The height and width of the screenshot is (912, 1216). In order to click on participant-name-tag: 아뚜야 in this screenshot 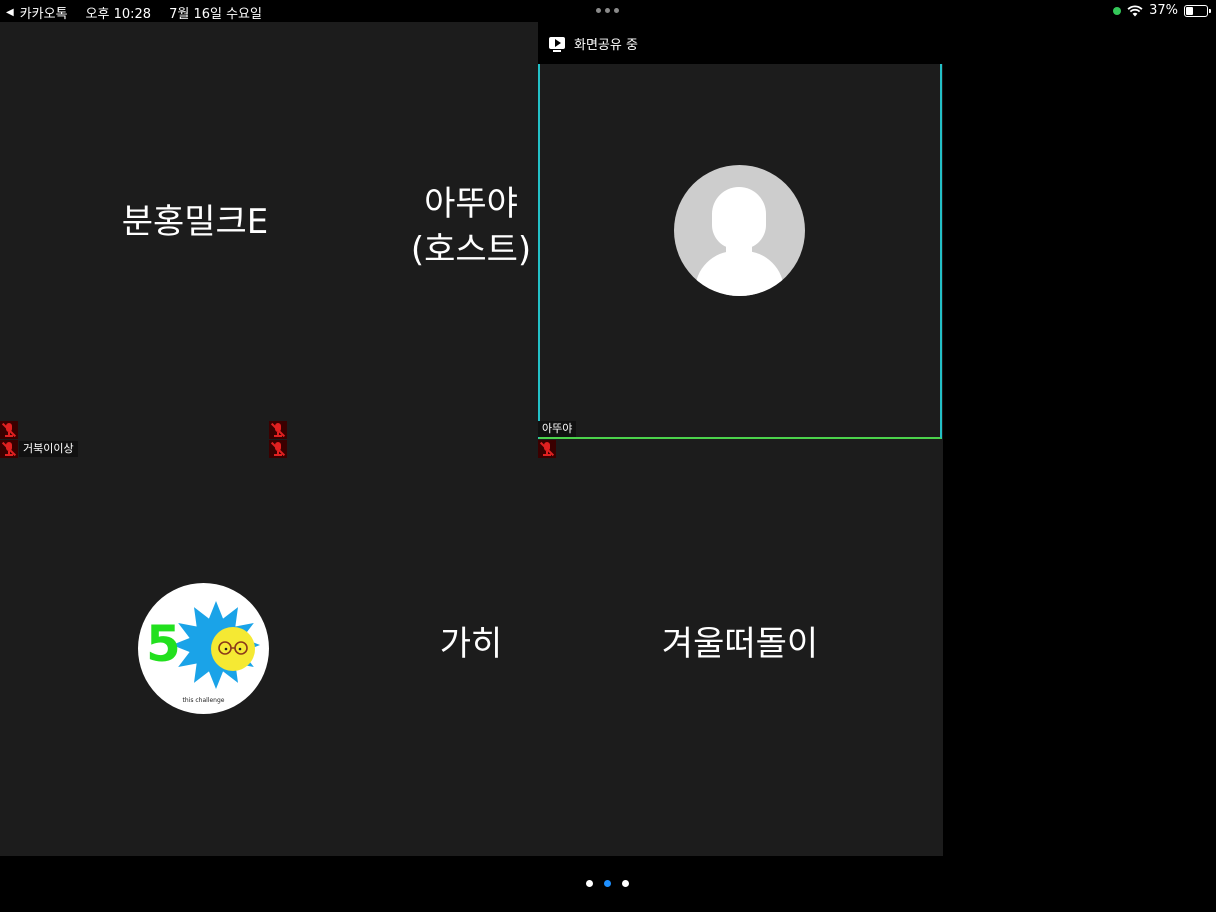, I will do `click(557, 429)`.